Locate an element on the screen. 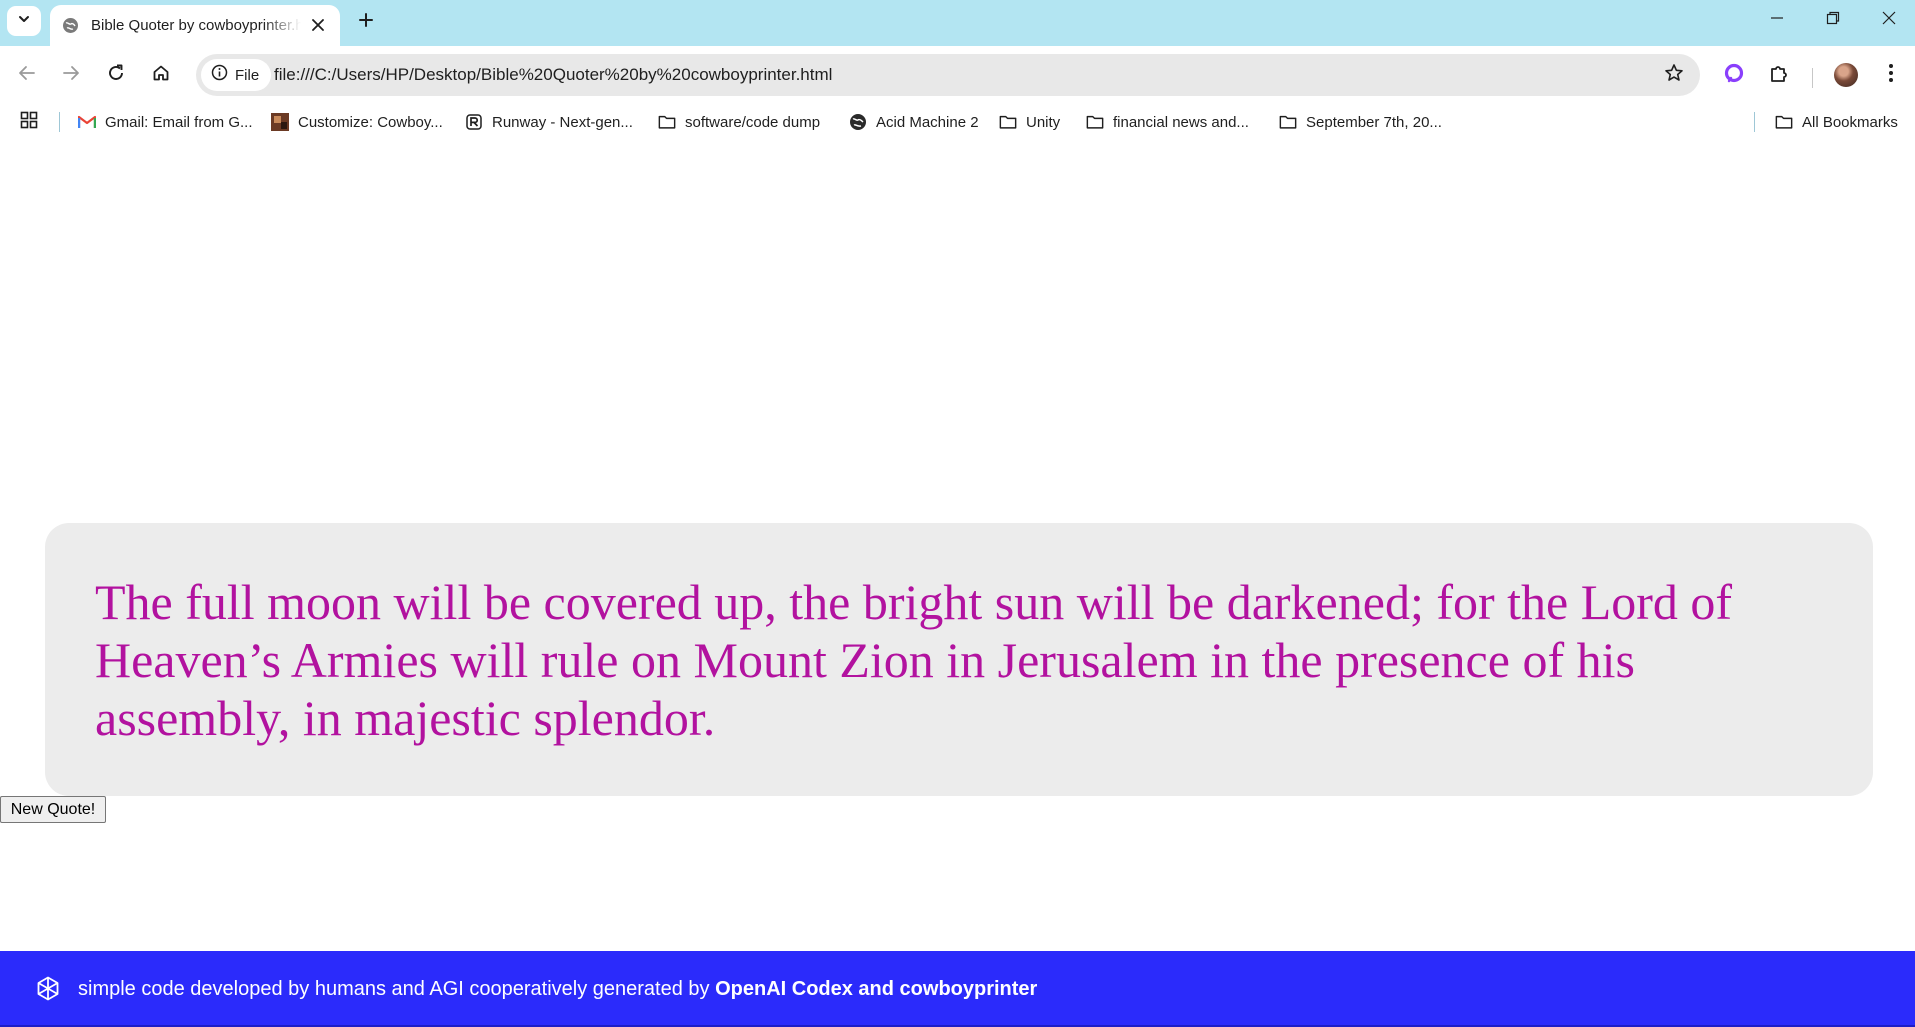 This screenshot has width=1915, height=1027. apps-button is located at coordinates (29, 122).